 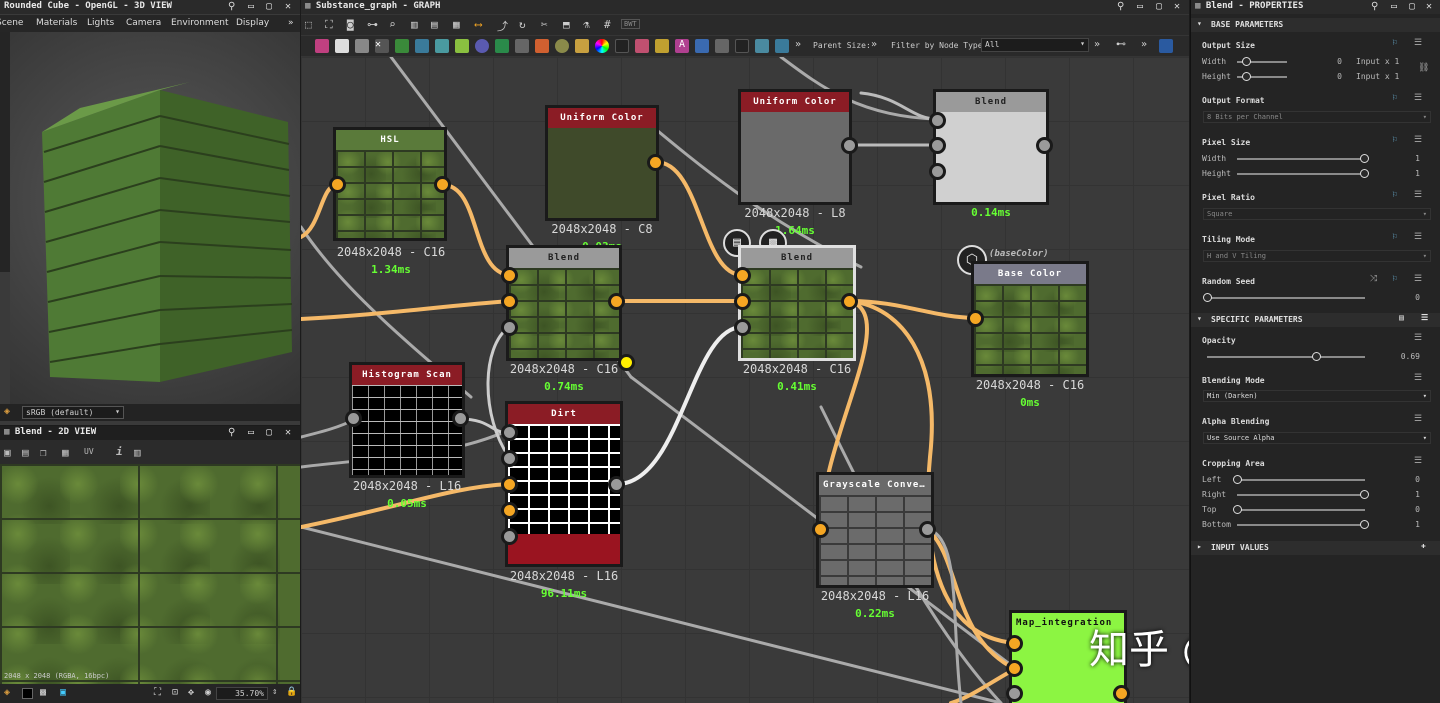 What do you see at coordinates (1301, 480) in the screenshot?
I see `crop-left-slider` at bounding box center [1301, 480].